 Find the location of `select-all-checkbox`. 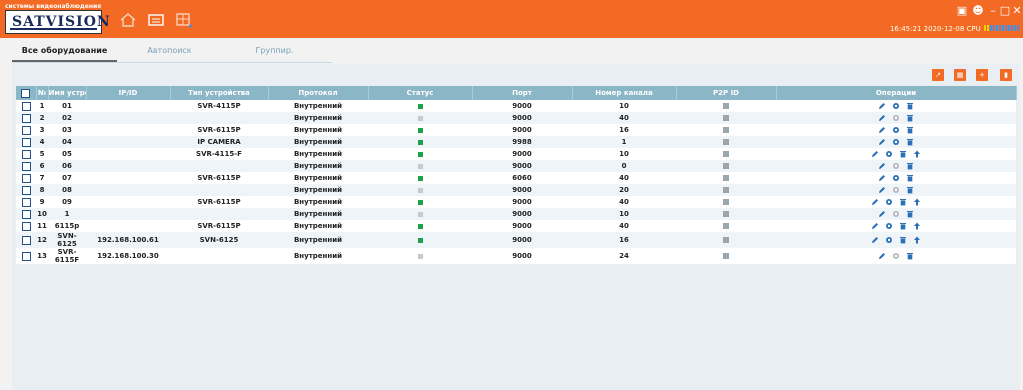

select-all-checkbox is located at coordinates (26, 93).